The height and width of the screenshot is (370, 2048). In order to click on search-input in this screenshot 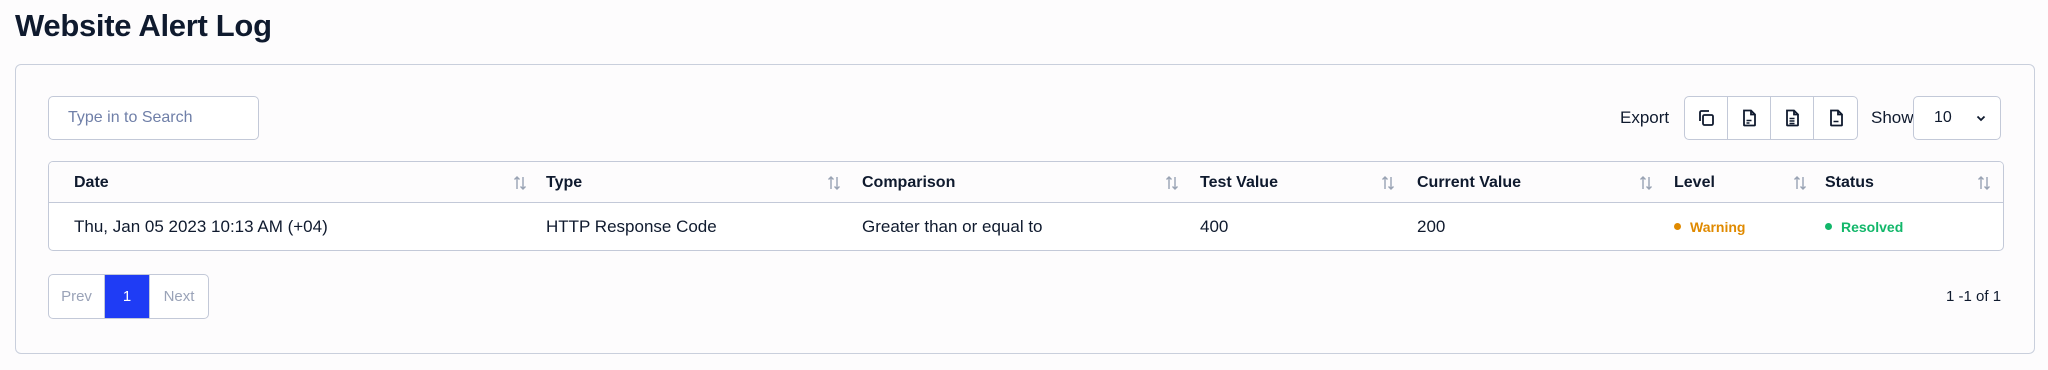, I will do `click(153, 118)`.